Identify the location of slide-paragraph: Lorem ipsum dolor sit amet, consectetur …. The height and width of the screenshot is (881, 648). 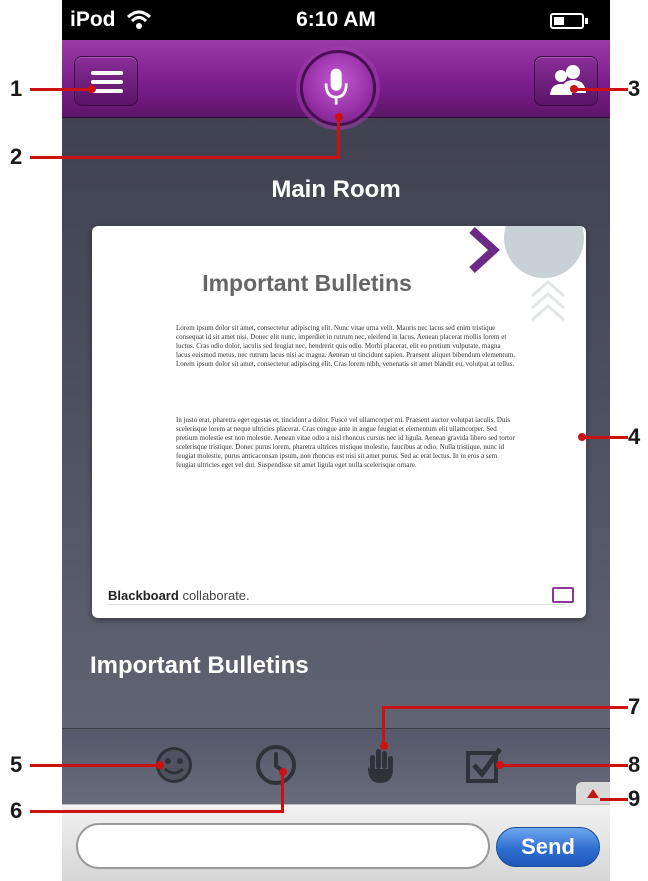
(346, 346).